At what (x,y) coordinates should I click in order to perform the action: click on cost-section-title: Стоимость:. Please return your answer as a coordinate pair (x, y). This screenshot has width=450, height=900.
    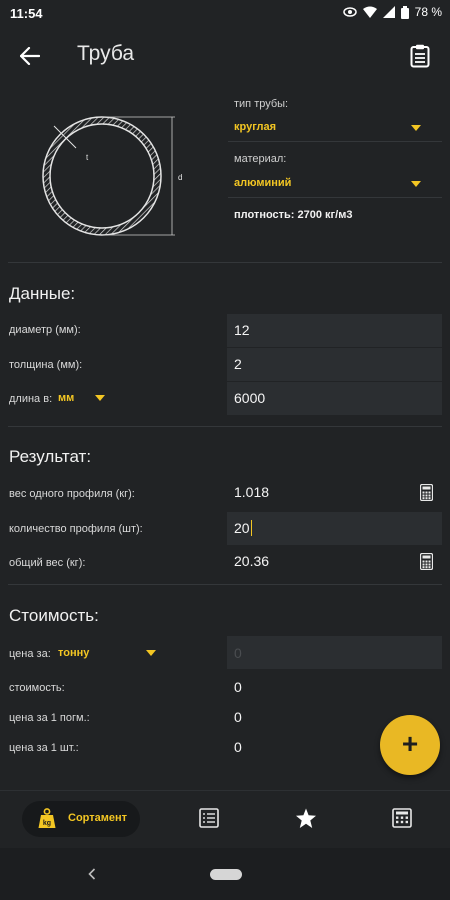
    Looking at the image, I should click on (54, 615).